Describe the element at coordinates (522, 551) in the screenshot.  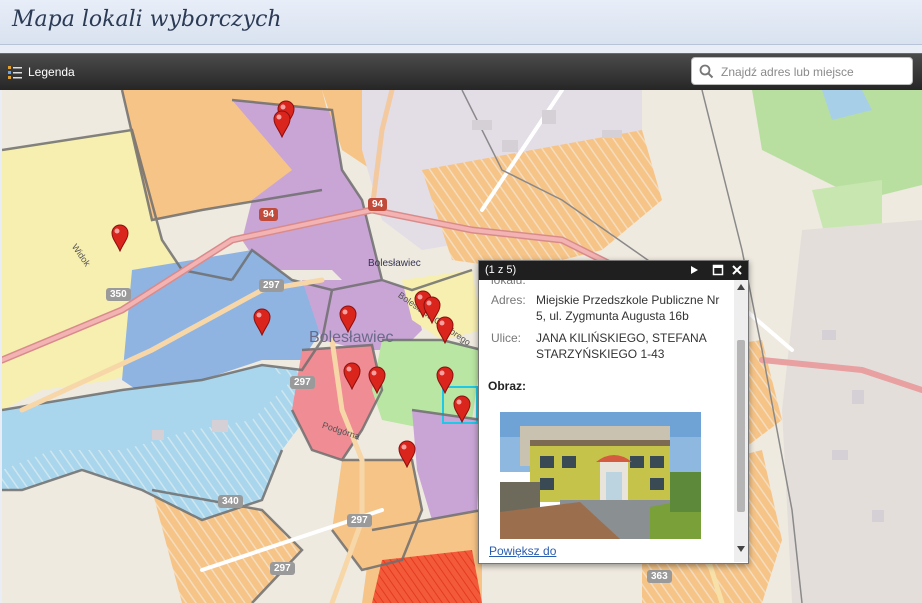
I see `zoom-to-link: Powiększ do` at that location.